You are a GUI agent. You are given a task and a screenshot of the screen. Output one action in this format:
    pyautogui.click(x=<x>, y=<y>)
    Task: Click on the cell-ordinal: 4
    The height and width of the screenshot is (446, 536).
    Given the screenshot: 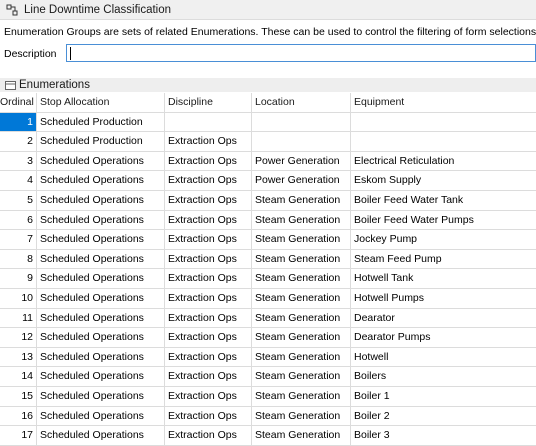 What is the action you would take?
    pyautogui.click(x=18, y=180)
    